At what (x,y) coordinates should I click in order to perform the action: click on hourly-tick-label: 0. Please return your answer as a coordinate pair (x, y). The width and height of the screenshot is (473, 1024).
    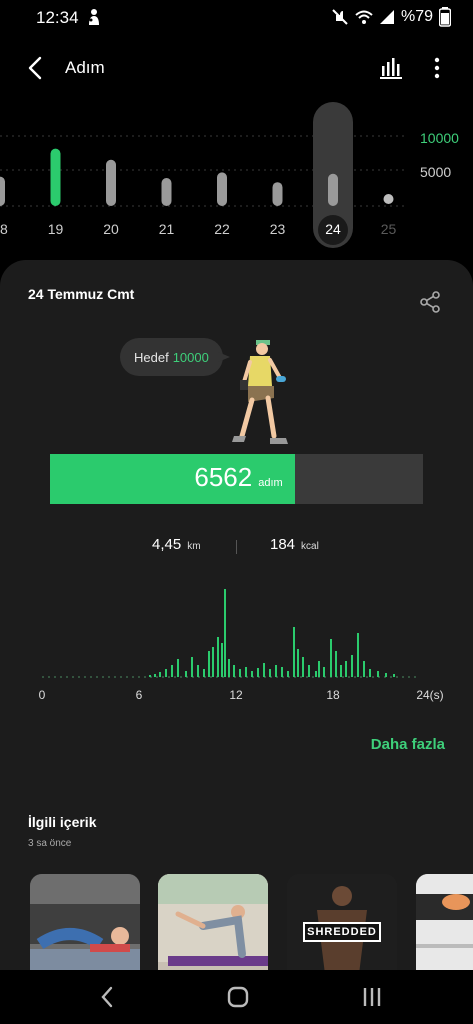
    Looking at the image, I should click on (42, 695).